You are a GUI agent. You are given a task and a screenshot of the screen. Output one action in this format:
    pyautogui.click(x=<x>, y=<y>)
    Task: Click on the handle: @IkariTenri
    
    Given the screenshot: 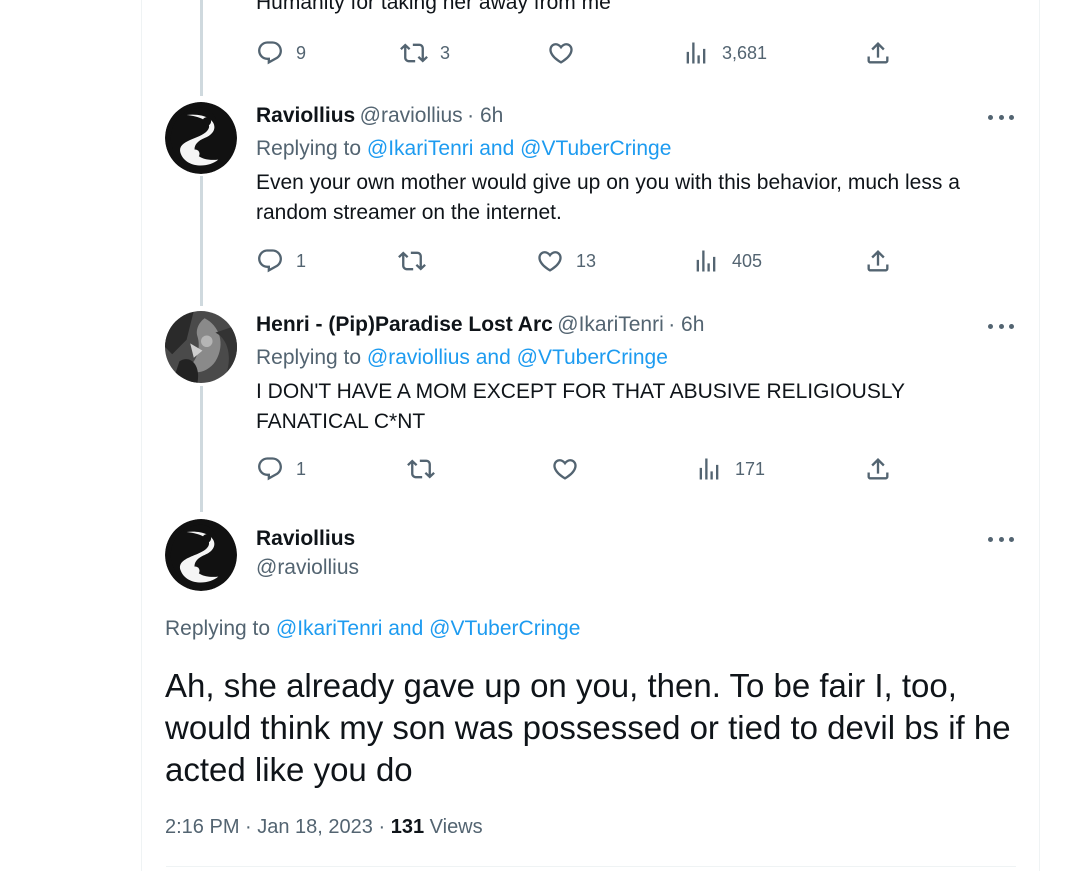 What is the action you would take?
    pyautogui.click(x=610, y=324)
    